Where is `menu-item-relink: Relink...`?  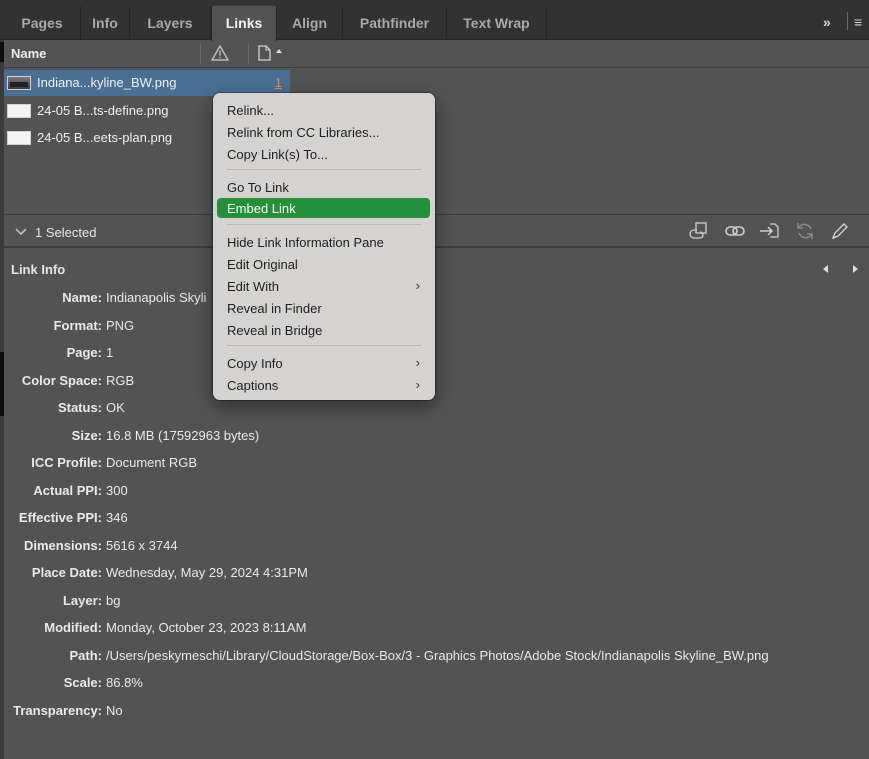 menu-item-relink: Relink... is located at coordinates (323, 110).